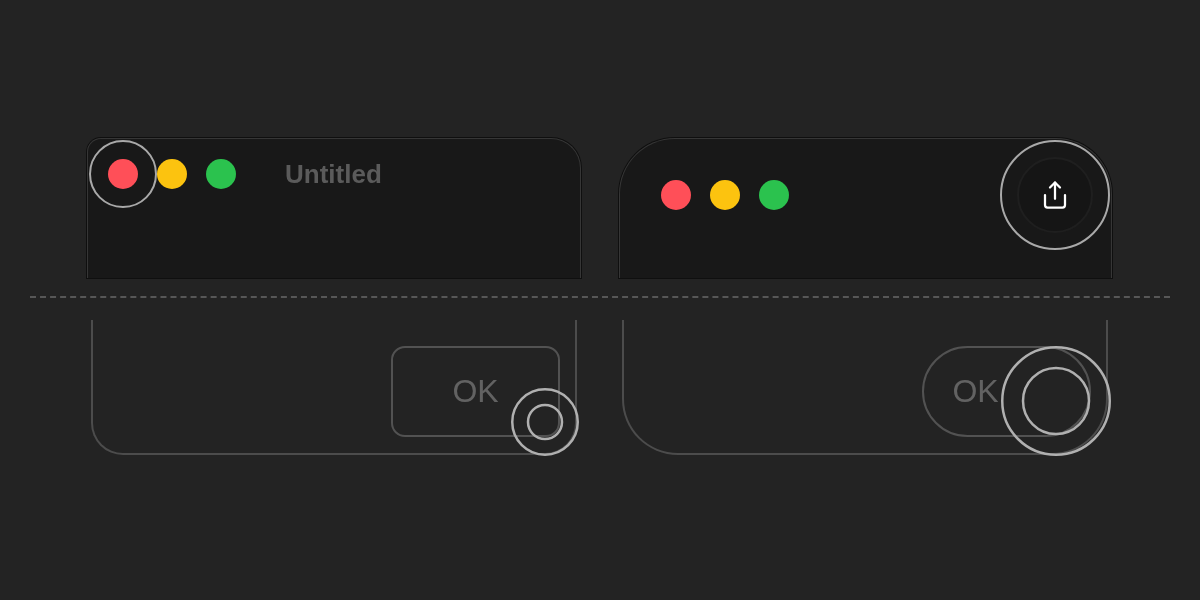  I want to click on highlight-ring, so click(123, 174).